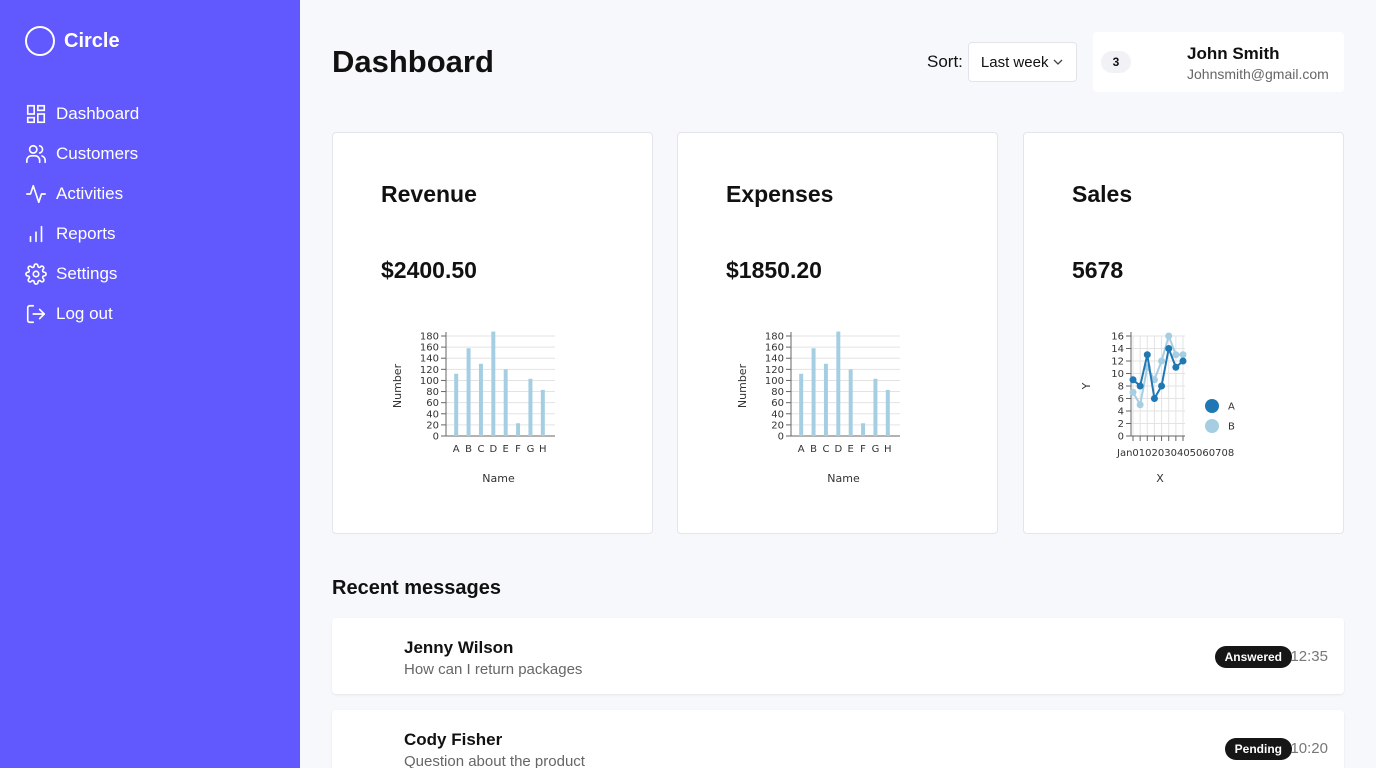 The height and width of the screenshot is (768, 1376). I want to click on sidebar-item-label: Log out, so click(84, 313).